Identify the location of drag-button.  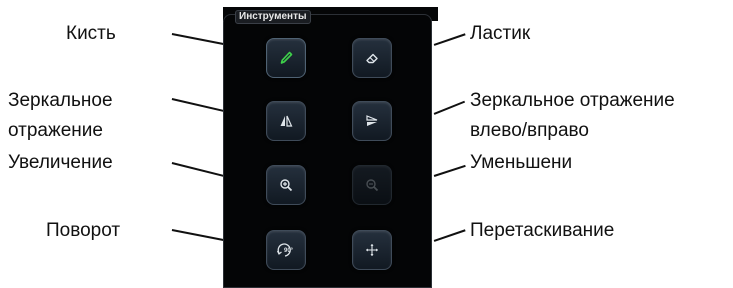
(372, 250).